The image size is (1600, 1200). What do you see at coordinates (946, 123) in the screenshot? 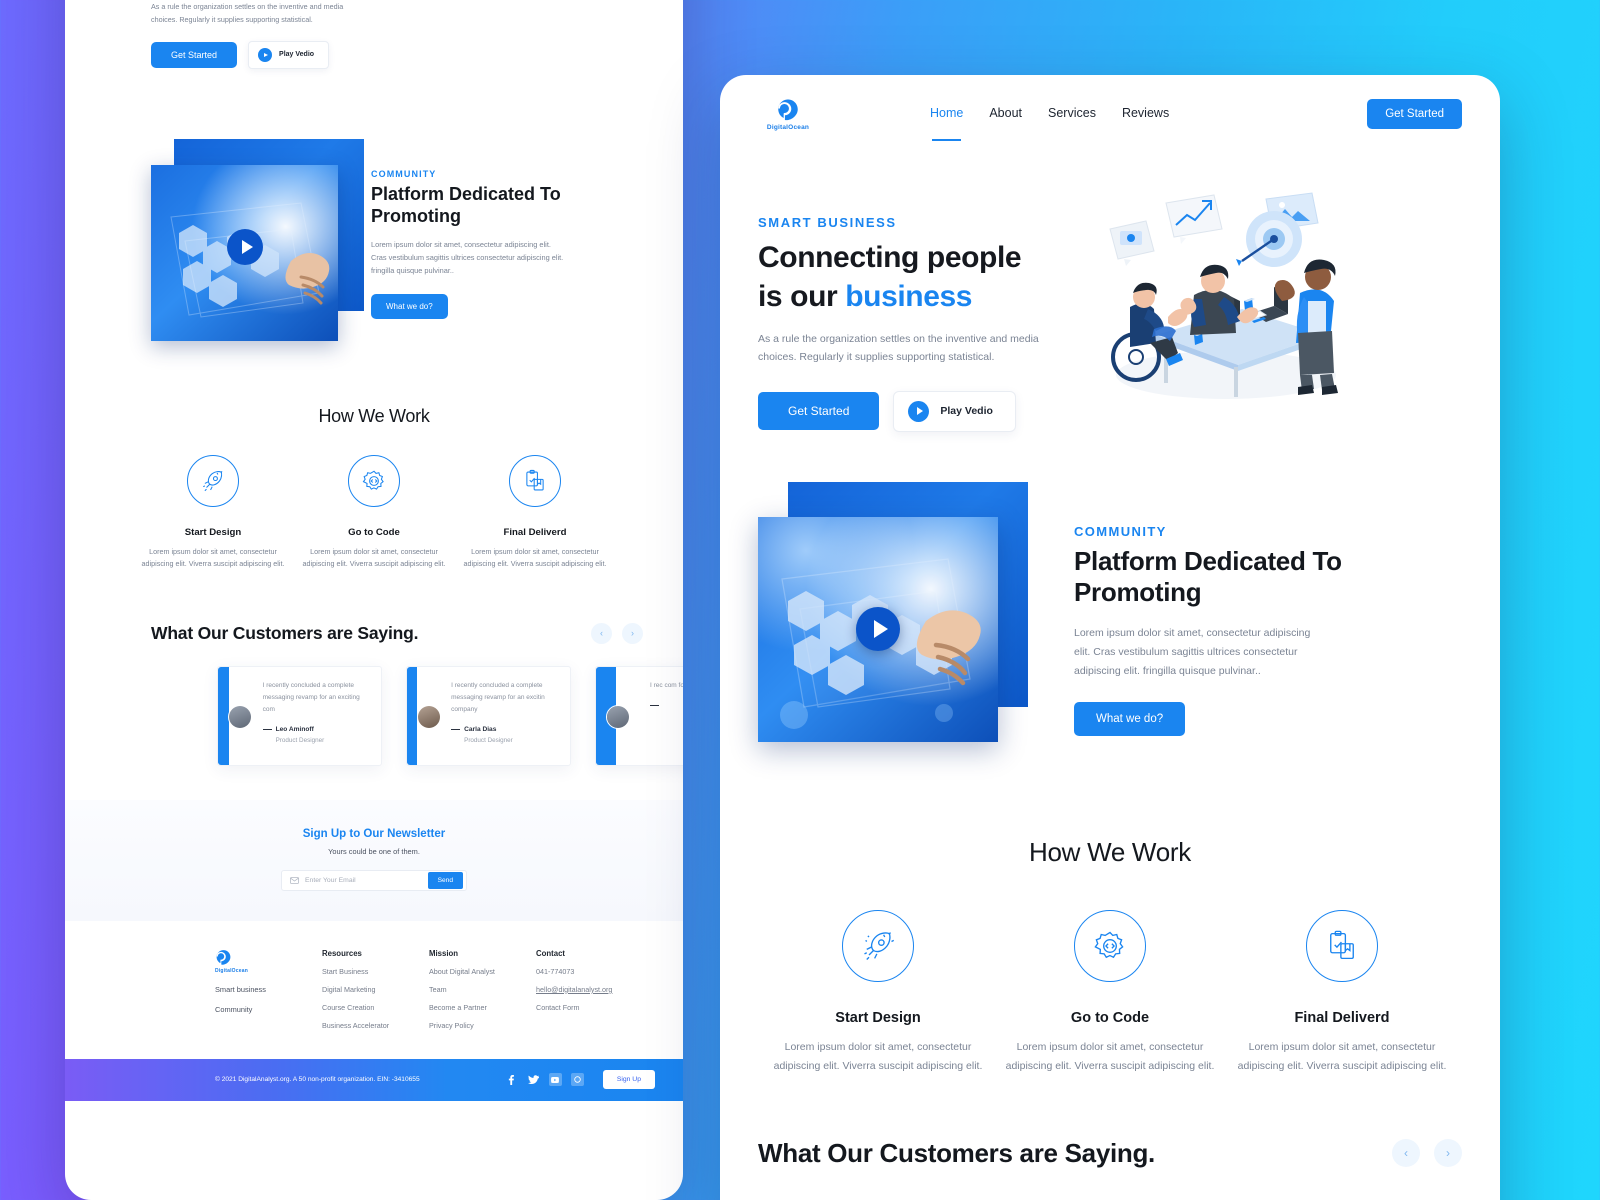
I see `nav-item-home: Home` at bounding box center [946, 123].